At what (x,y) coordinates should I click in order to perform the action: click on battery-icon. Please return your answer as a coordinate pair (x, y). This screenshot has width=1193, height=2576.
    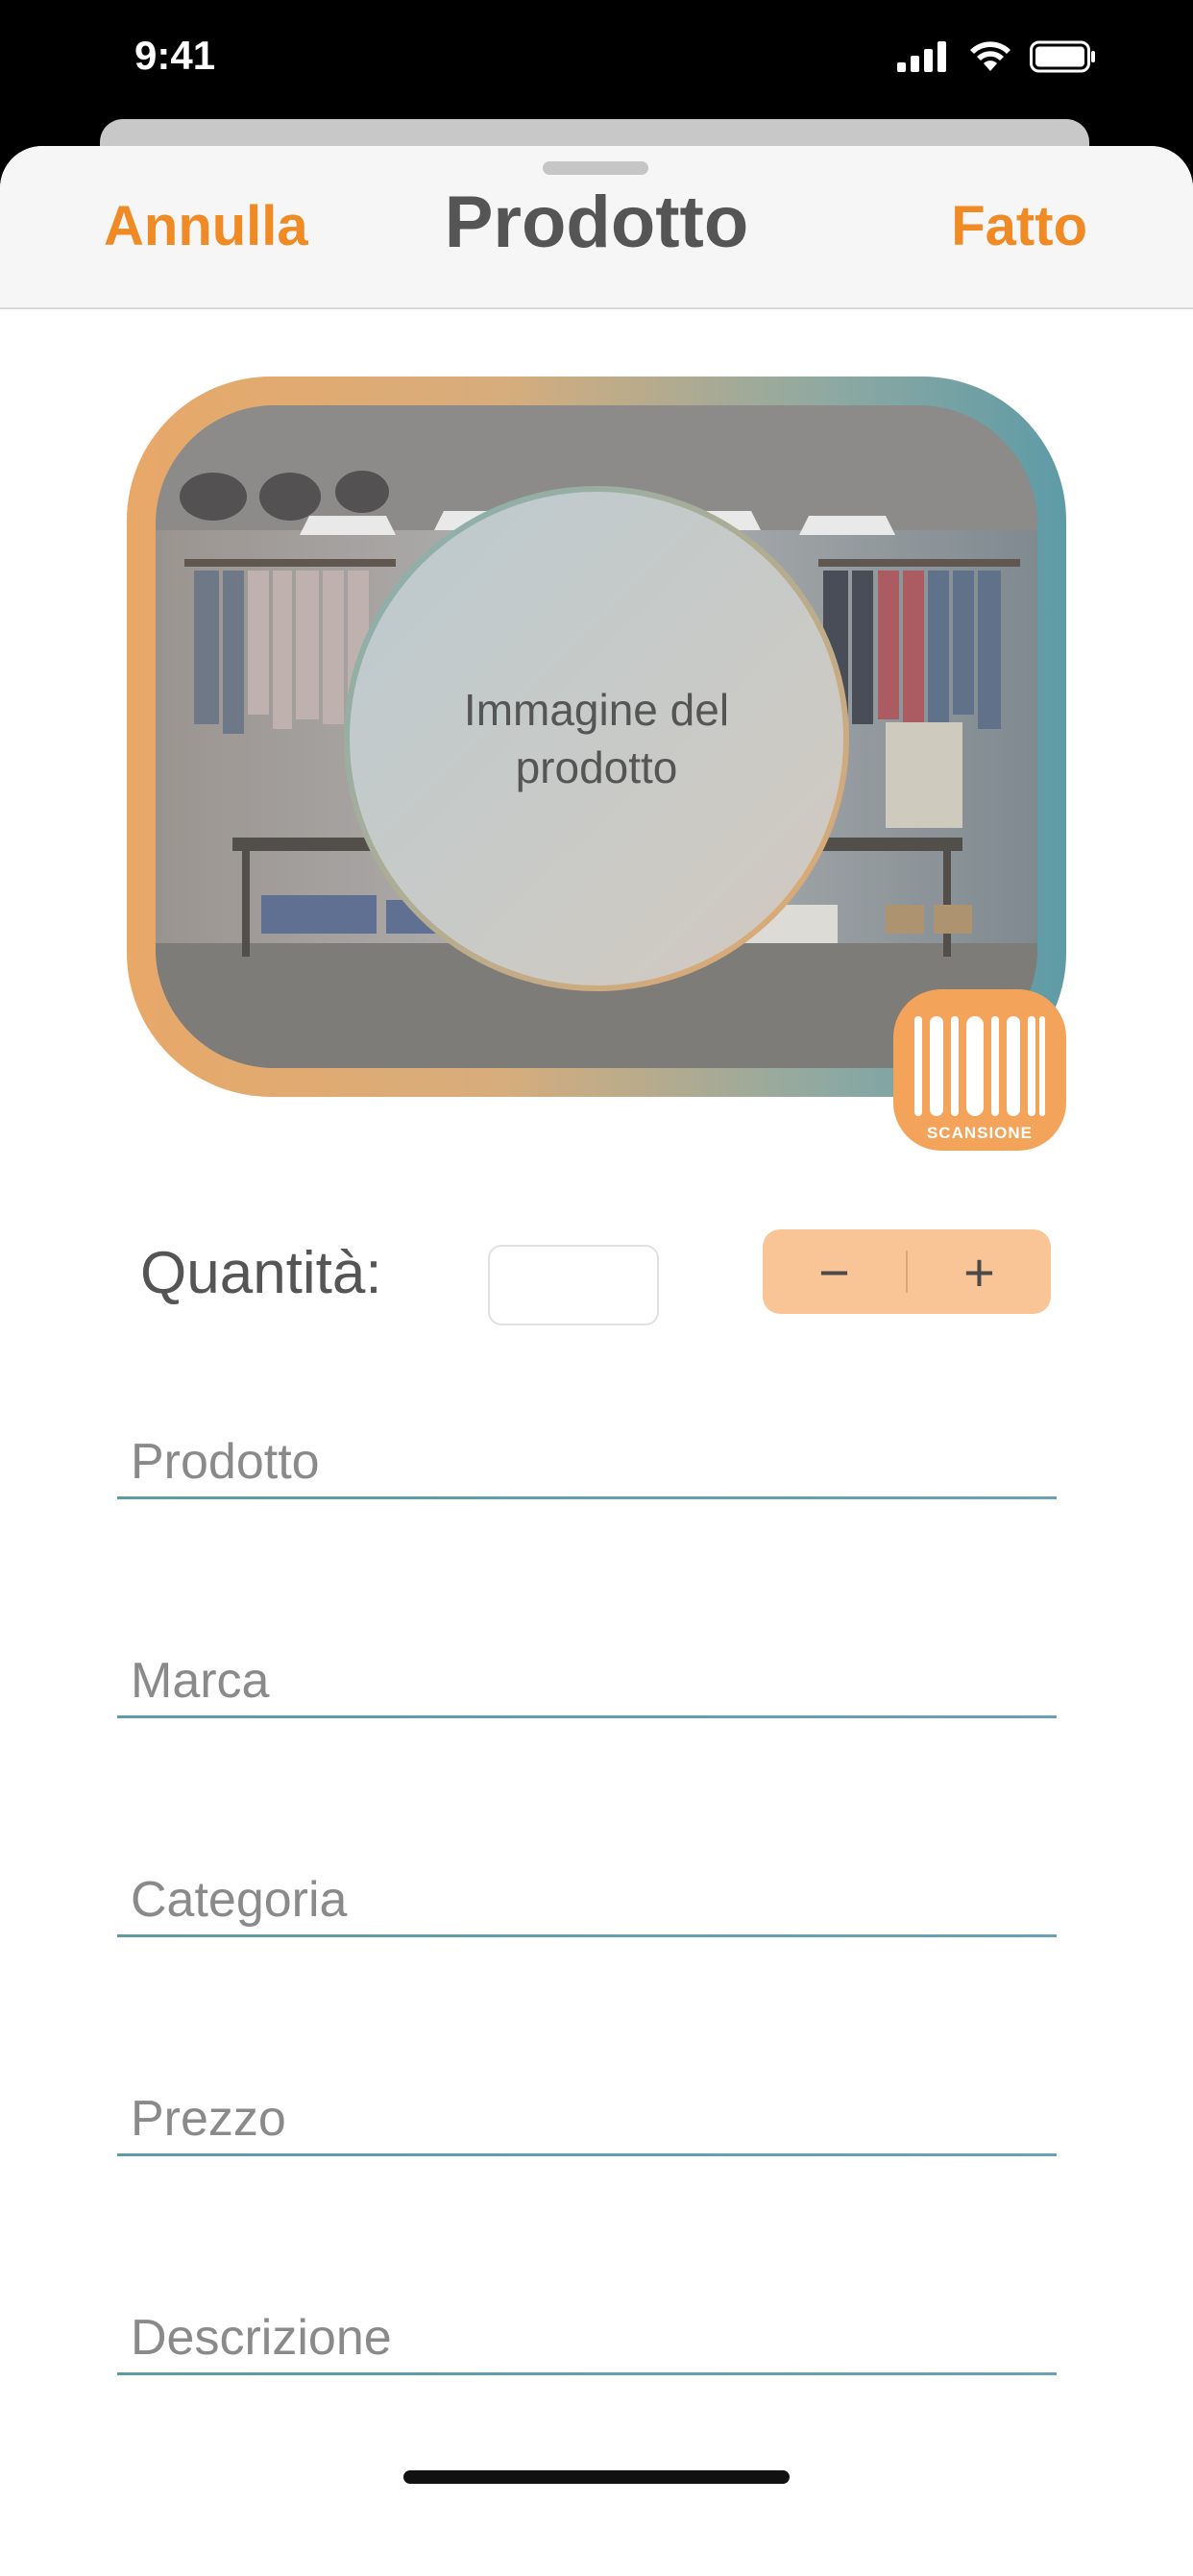
    Looking at the image, I should click on (1063, 59).